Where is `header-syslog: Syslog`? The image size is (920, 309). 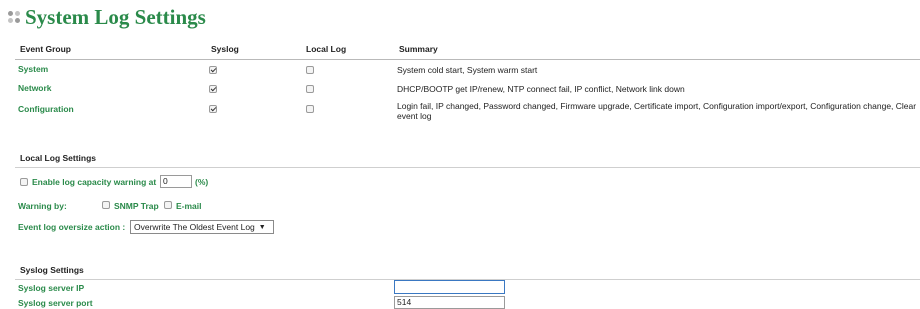 header-syslog: Syslog is located at coordinates (225, 49).